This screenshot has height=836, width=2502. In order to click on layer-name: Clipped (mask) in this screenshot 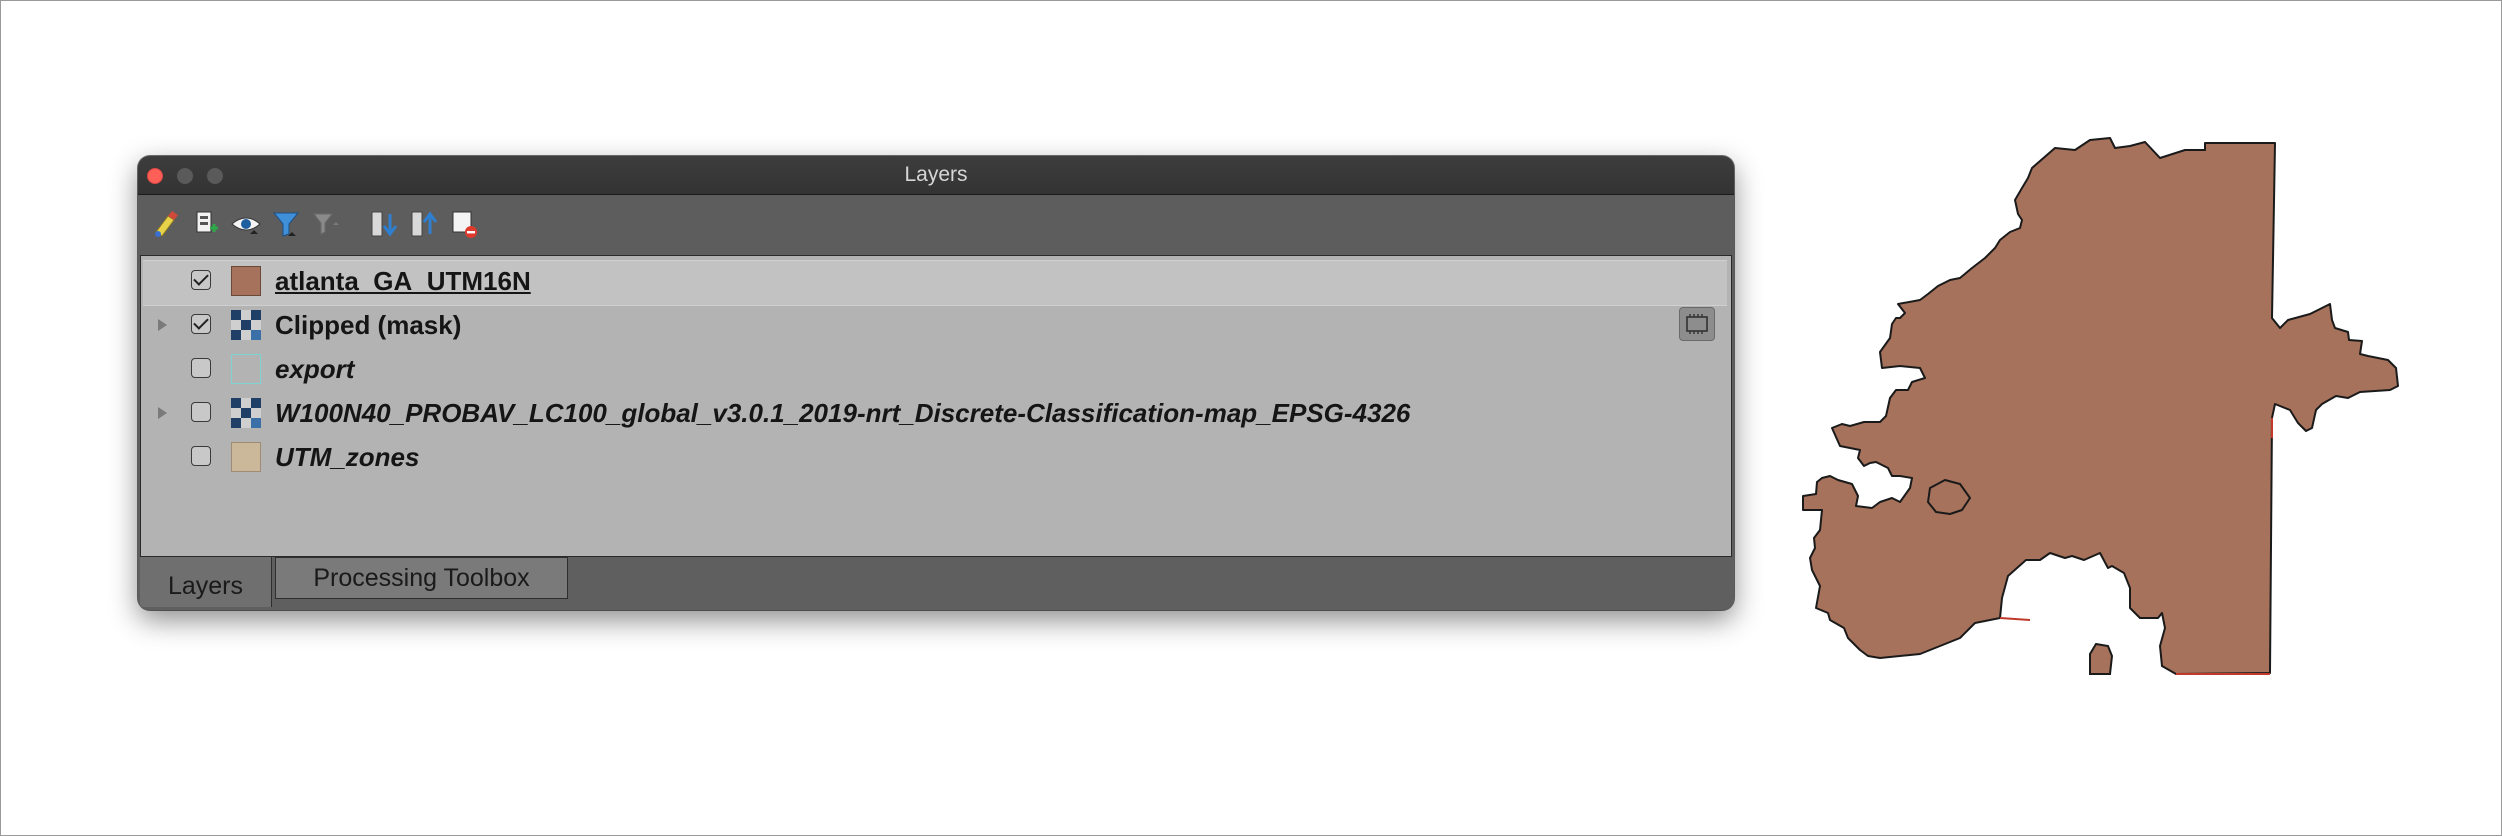, I will do `click(368, 325)`.